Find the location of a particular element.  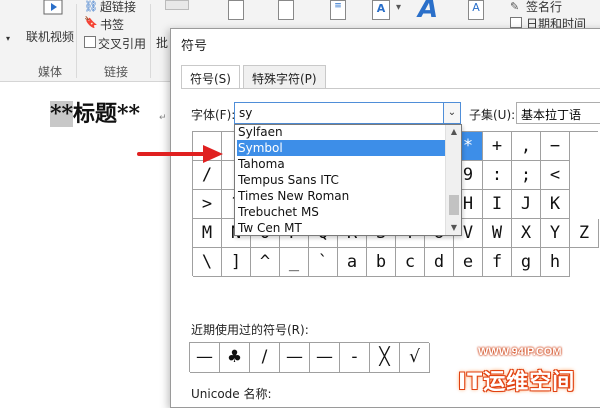

font-option: Trebuchet MS is located at coordinates (341, 212).